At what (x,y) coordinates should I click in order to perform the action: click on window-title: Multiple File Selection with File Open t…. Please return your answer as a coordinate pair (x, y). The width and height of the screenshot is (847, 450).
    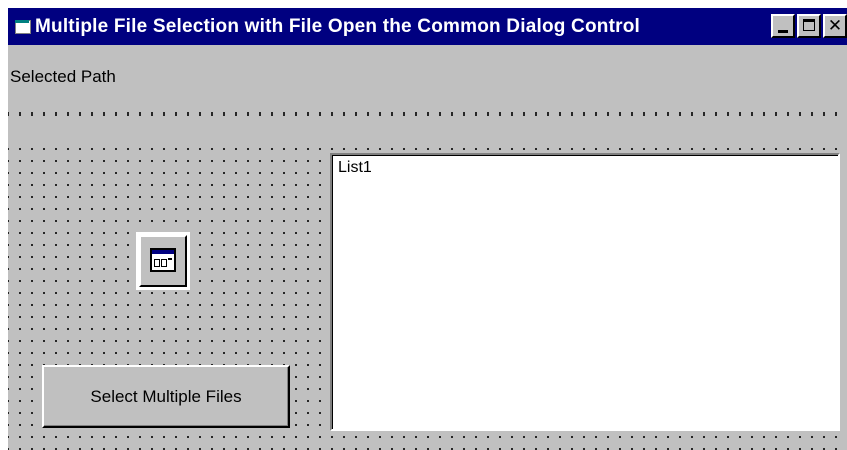
    Looking at the image, I should click on (337, 26).